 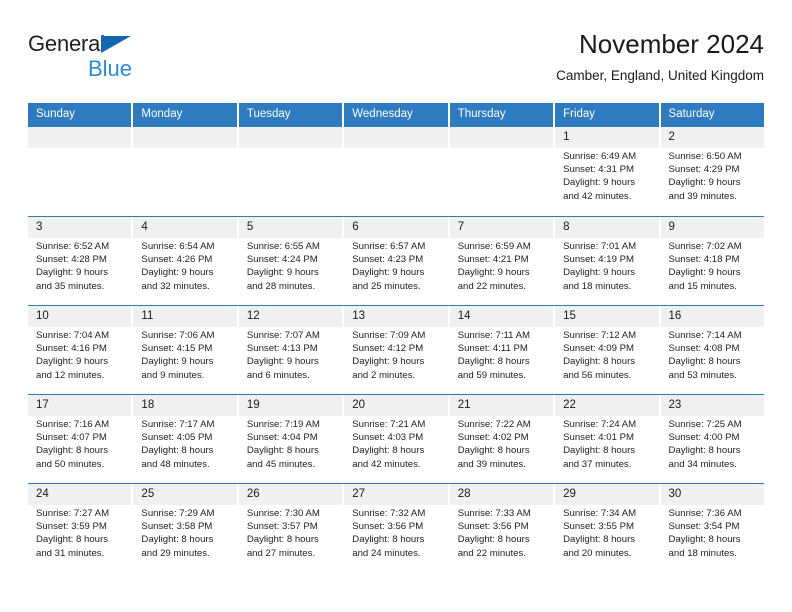 What do you see at coordinates (501, 149) in the screenshot?
I see `day-info` at bounding box center [501, 149].